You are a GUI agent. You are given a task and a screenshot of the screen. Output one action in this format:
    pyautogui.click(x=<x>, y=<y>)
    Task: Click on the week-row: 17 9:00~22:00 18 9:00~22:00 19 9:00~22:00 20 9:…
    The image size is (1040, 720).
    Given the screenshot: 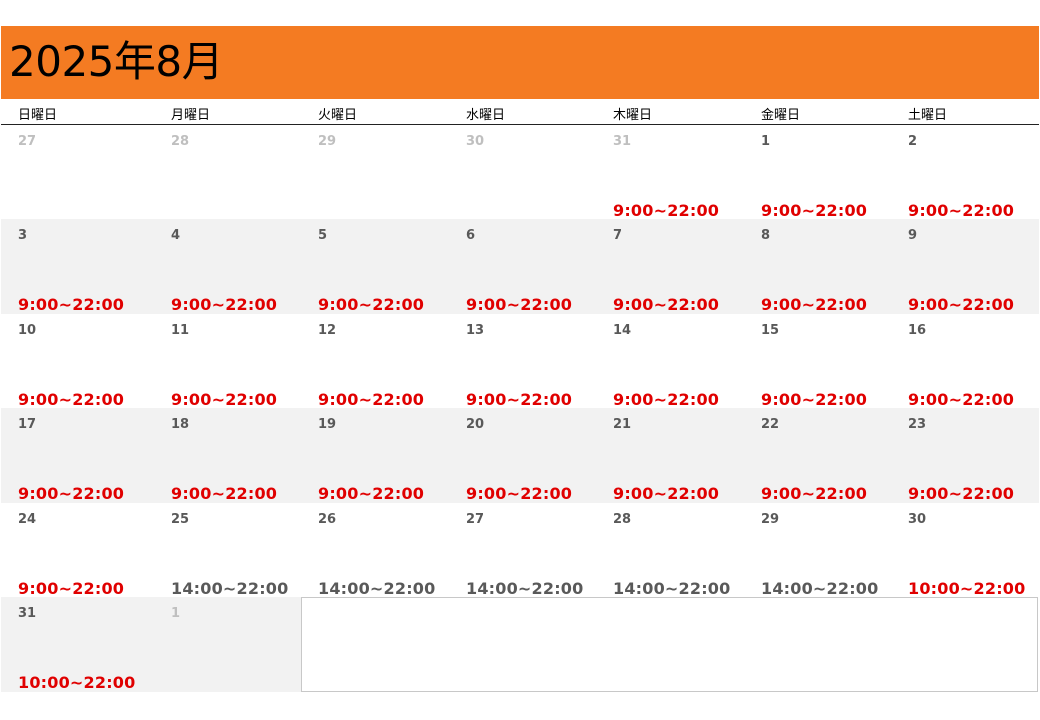 What is the action you would take?
    pyautogui.click(x=520, y=455)
    